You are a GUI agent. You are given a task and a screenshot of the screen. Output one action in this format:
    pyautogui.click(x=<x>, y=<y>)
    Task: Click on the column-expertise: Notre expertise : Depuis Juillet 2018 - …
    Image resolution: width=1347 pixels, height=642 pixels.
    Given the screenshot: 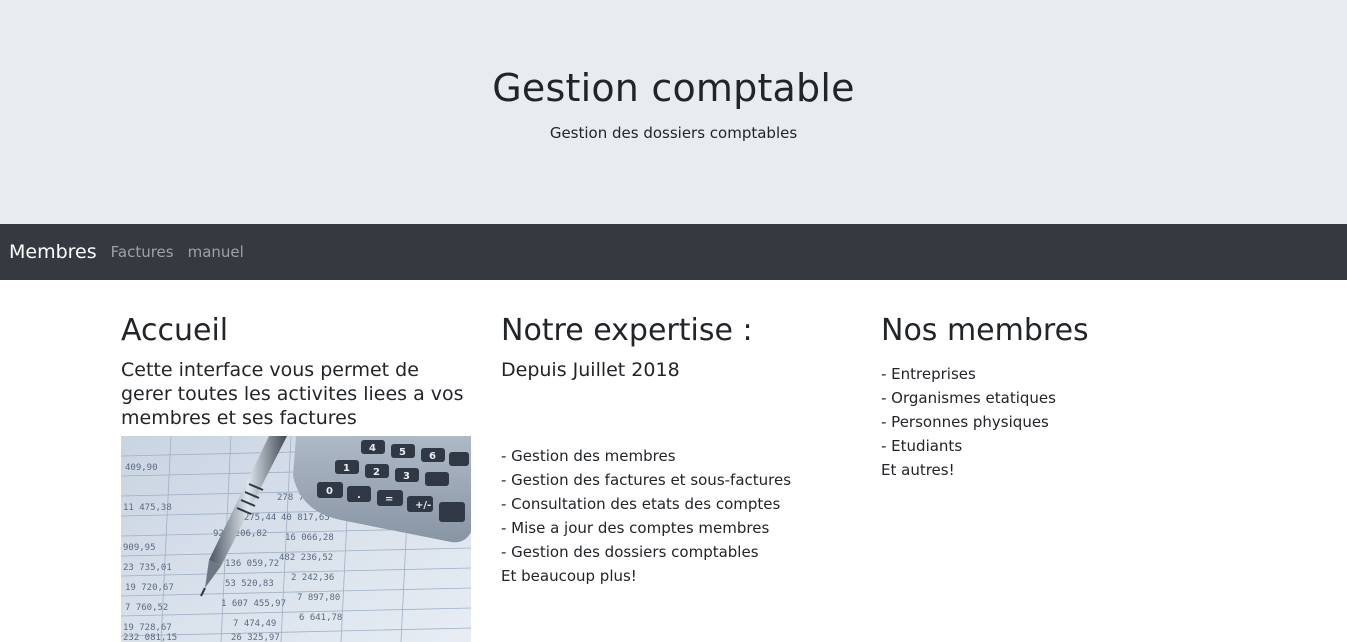 What is the action you would take?
    pyautogui.click(x=676, y=450)
    